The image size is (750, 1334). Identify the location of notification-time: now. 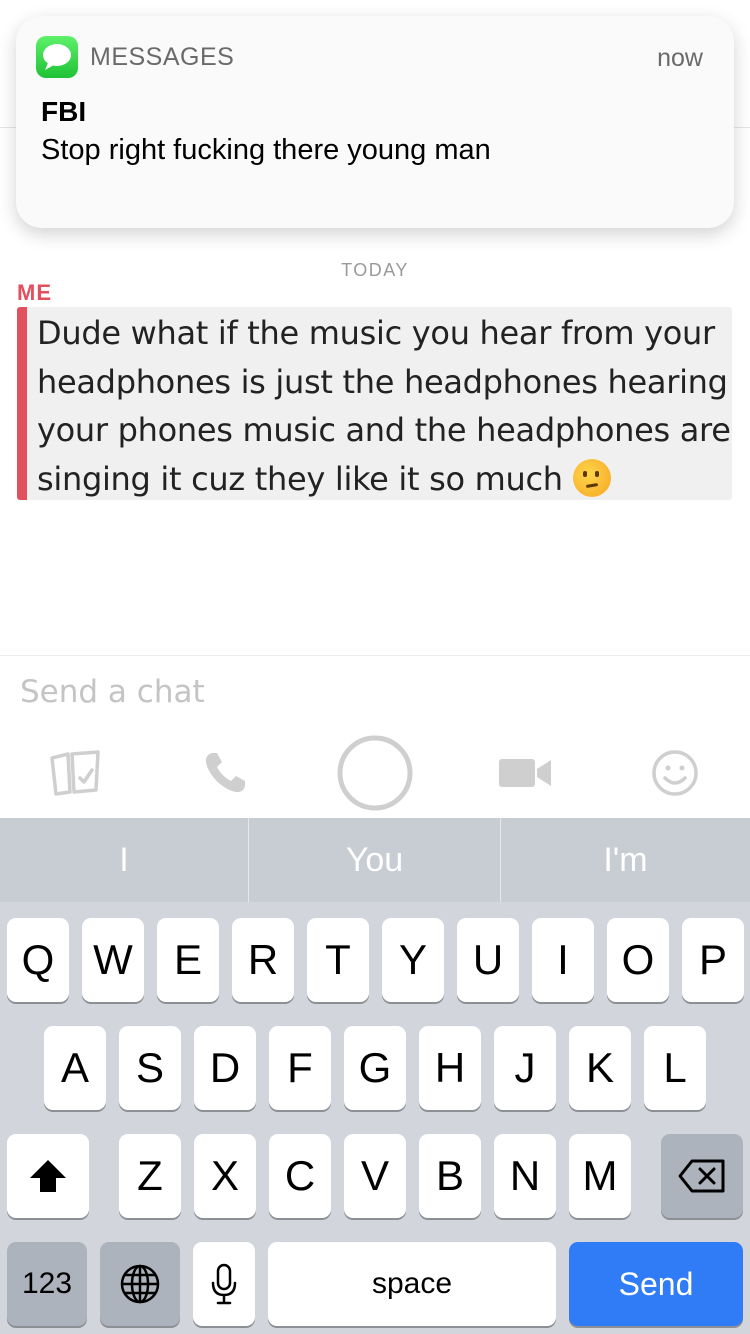
(680, 58).